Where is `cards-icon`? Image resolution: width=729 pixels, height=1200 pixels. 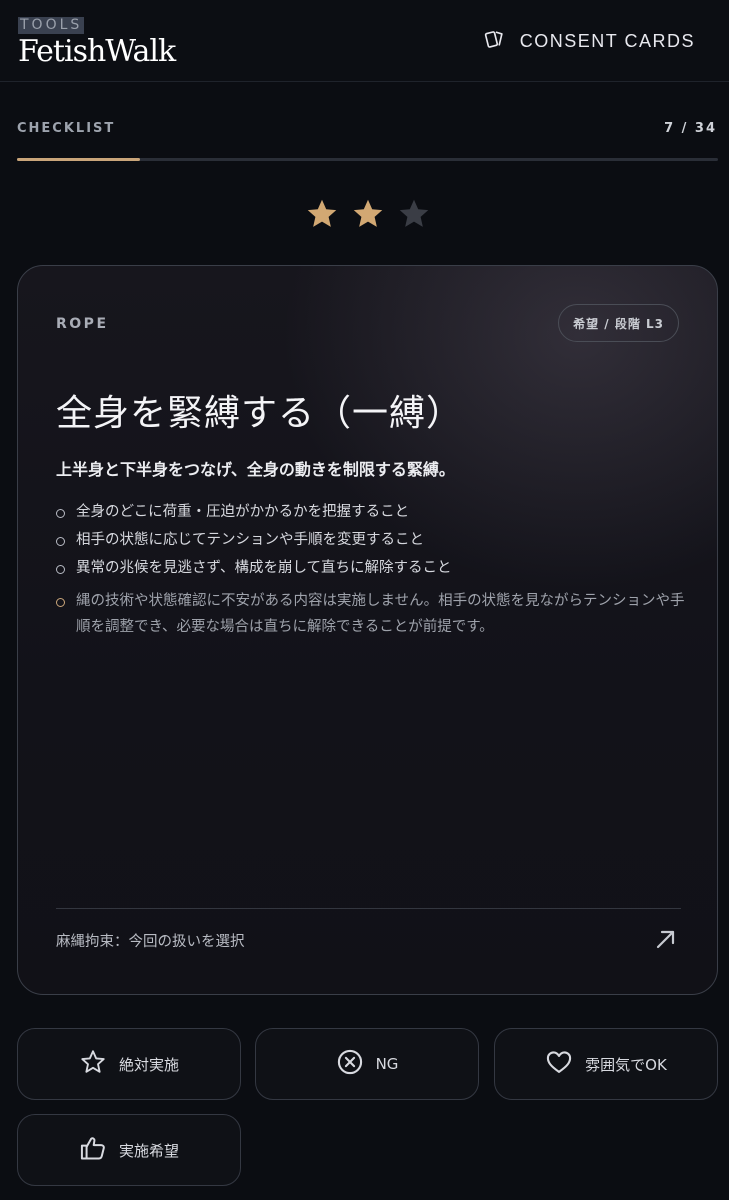
cards-icon is located at coordinates (495, 41).